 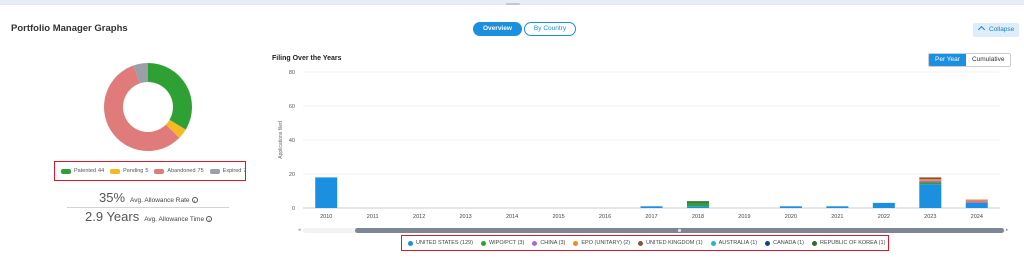 I want to click on scroll-grip-icon, so click(x=679, y=230).